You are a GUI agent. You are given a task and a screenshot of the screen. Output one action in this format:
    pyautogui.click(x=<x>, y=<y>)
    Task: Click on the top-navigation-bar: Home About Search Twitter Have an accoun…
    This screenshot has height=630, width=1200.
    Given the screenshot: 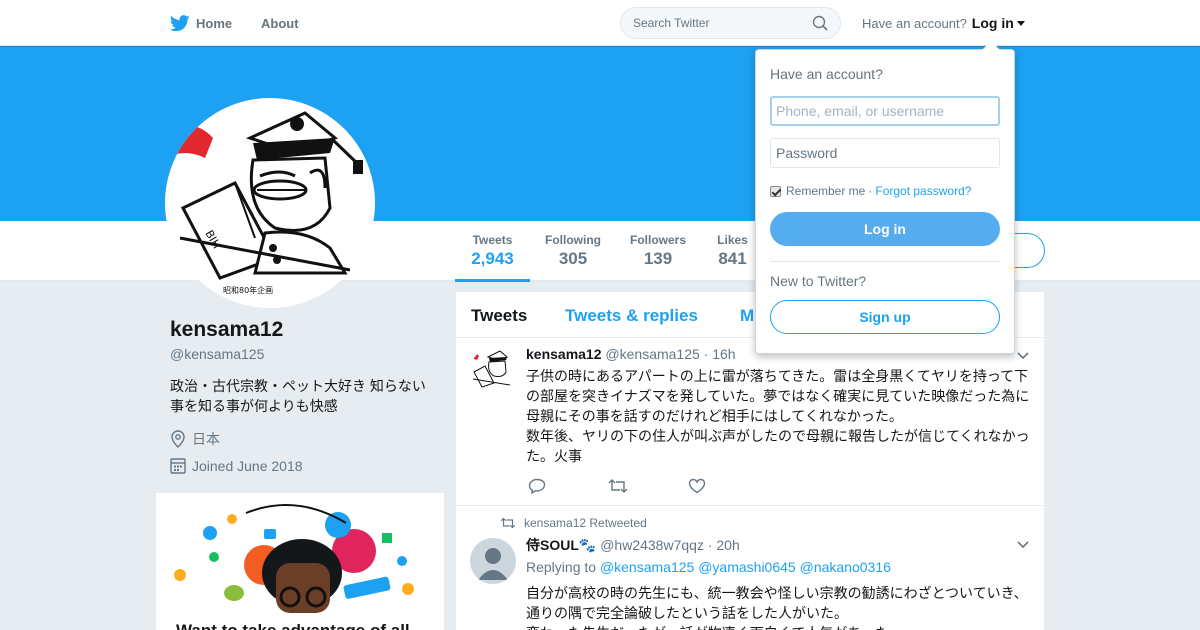 What is the action you would take?
    pyautogui.click(x=600, y=23)
    